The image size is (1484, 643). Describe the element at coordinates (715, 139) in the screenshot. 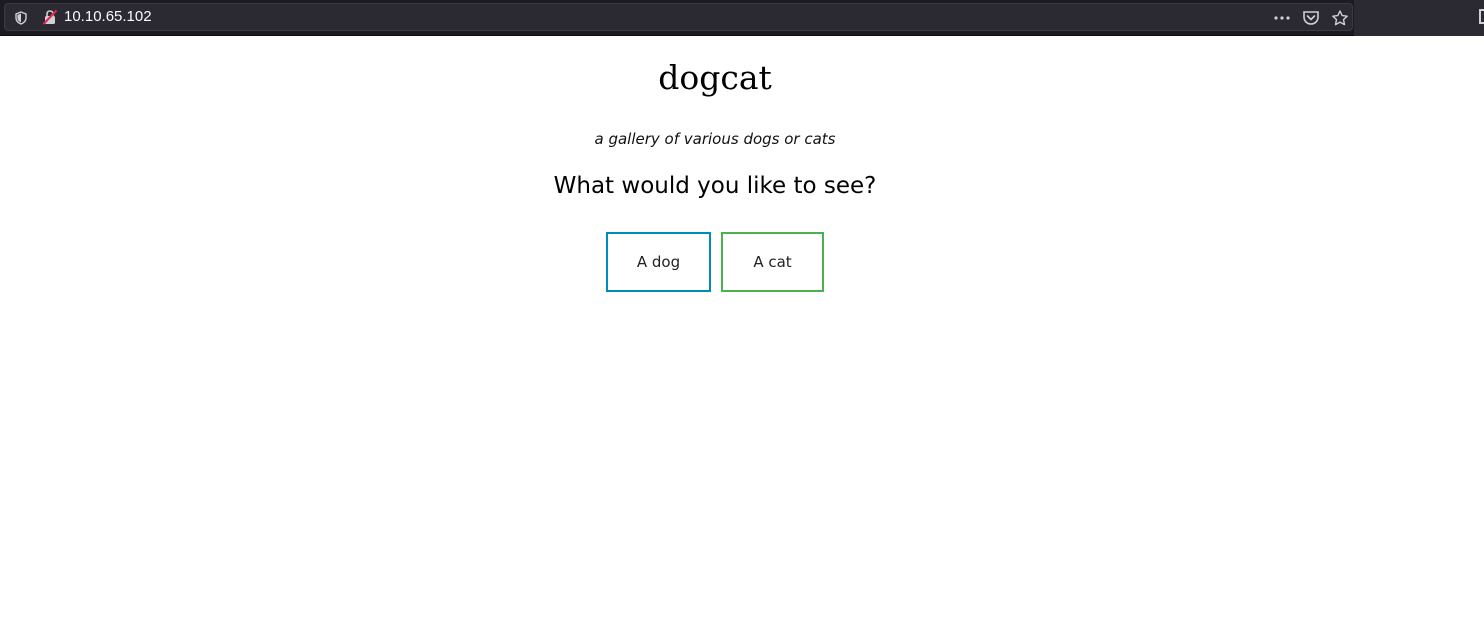

I see `site-tagline: a gallery of various dogs or cats` at that location.